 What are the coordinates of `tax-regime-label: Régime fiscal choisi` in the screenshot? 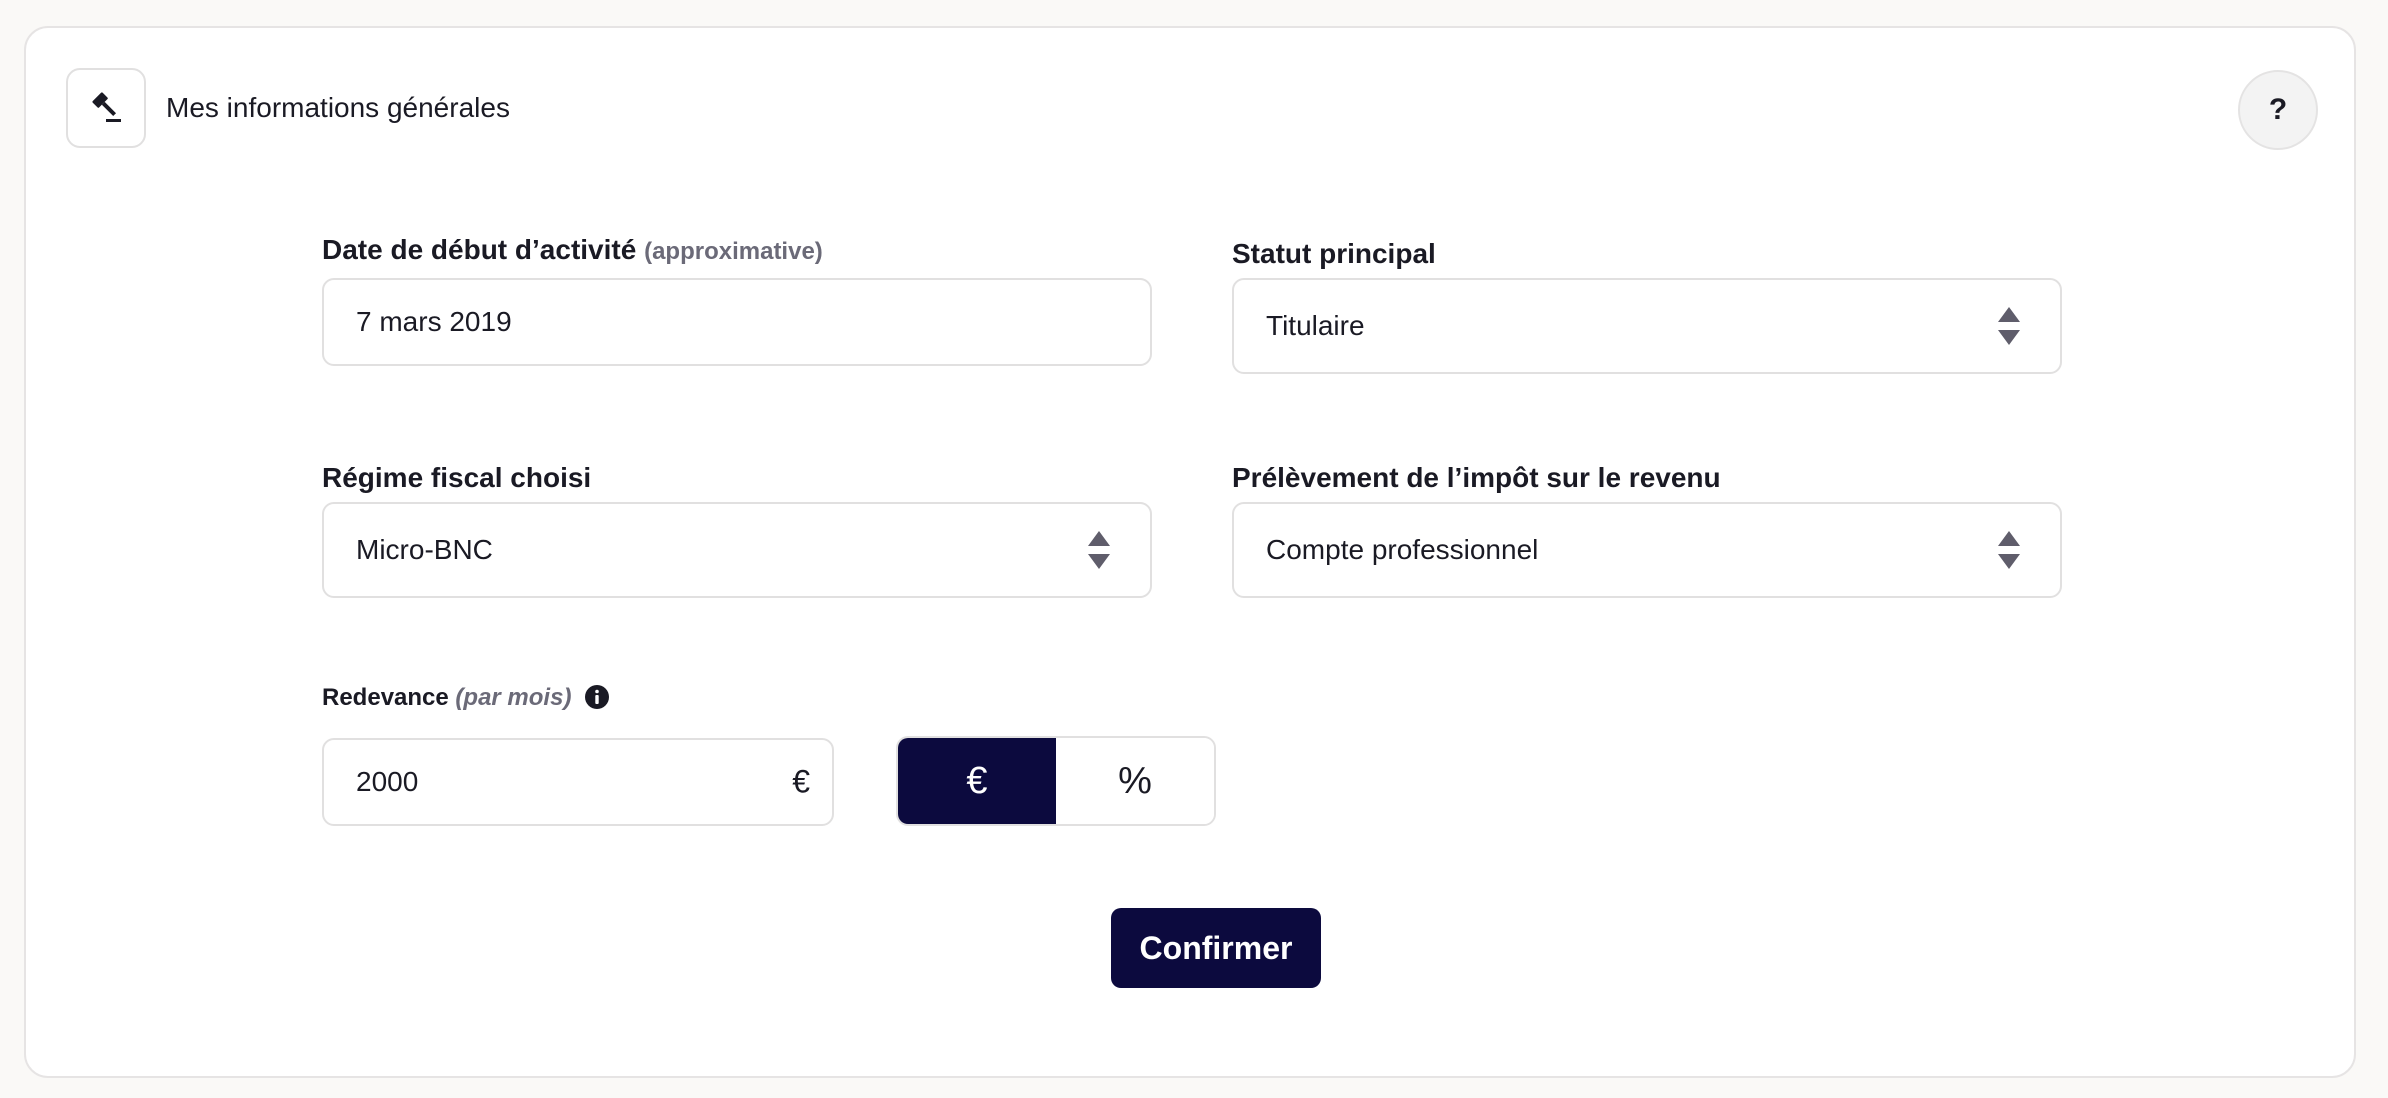 It's located at (457, 477).